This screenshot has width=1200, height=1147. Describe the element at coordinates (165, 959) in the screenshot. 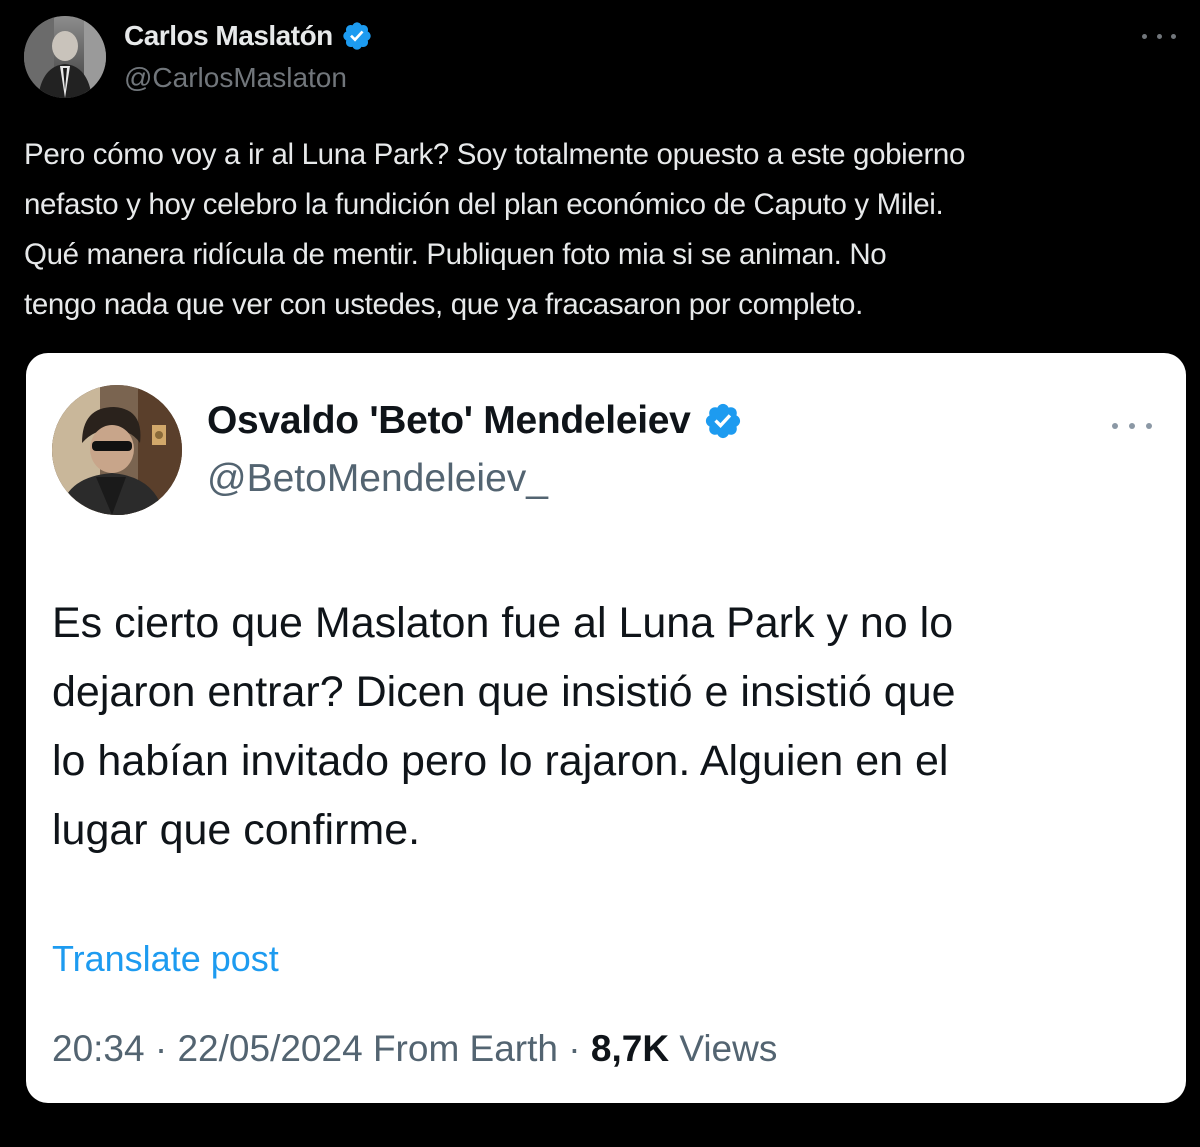

I see `translate-post-link: Translate post` at that location.